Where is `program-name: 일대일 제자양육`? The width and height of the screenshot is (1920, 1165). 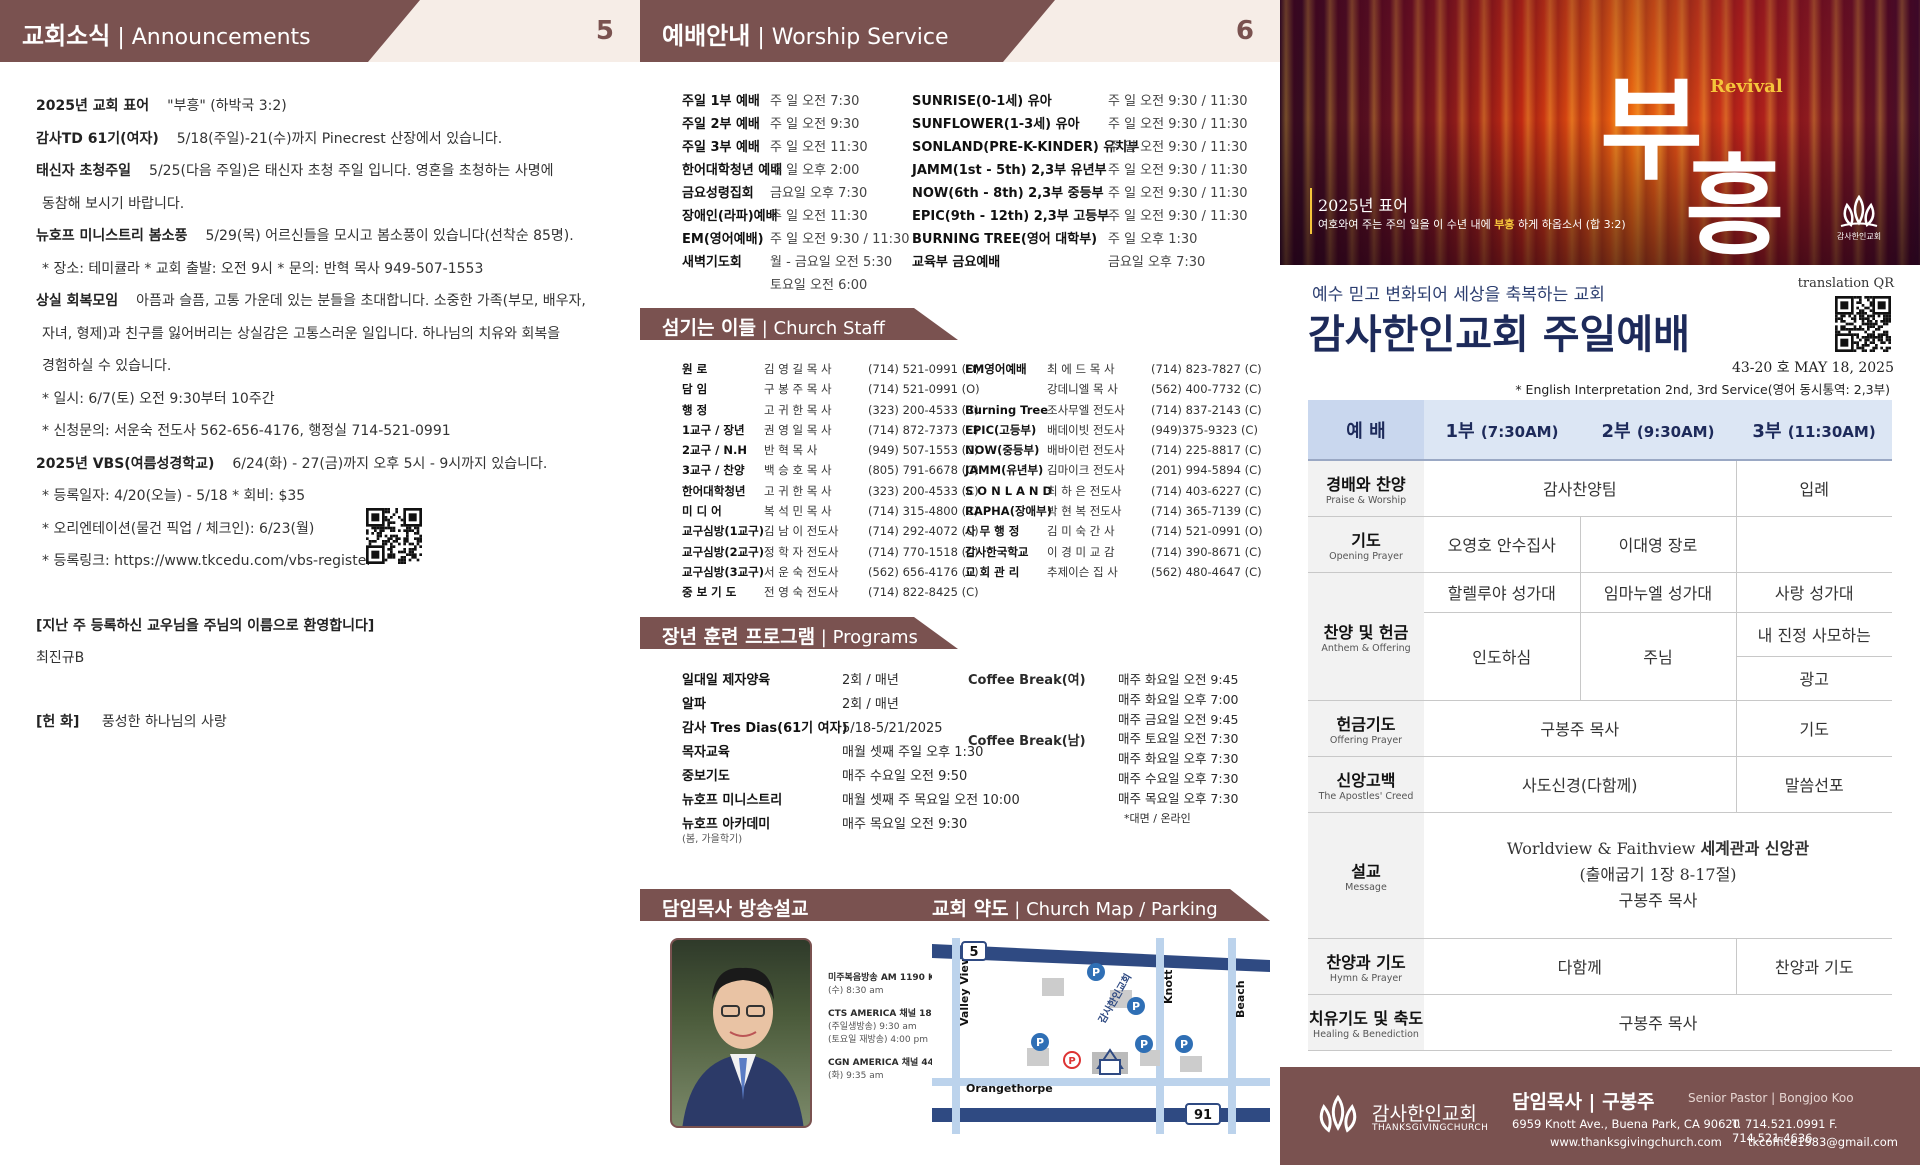 program-name: 일대일 제자양육 is located at coordinates (726, 680).